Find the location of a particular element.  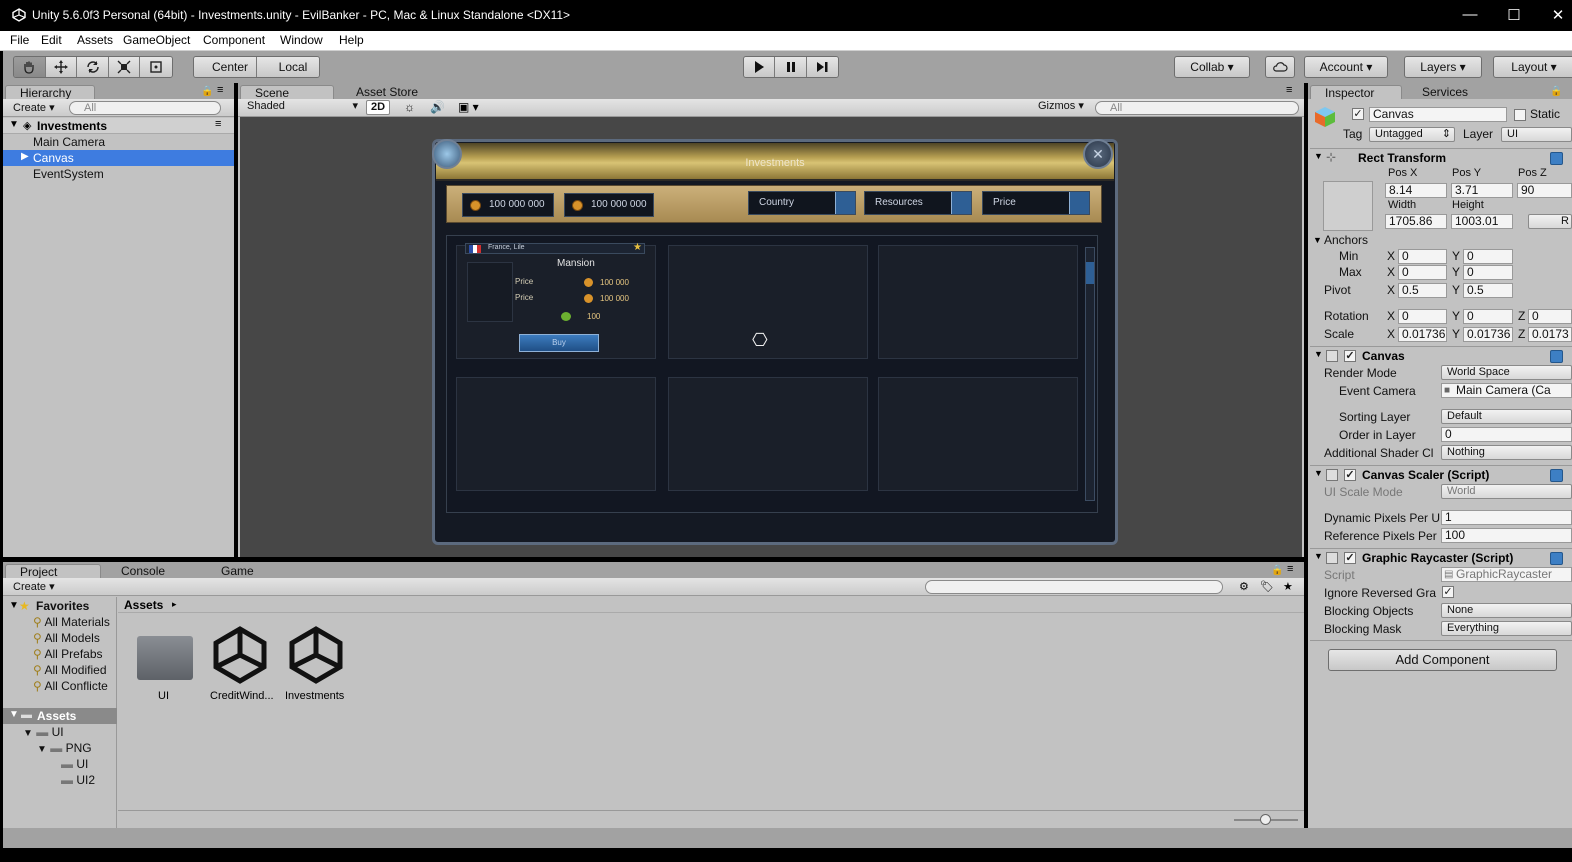

step-button is located at coordinates (822, 67).